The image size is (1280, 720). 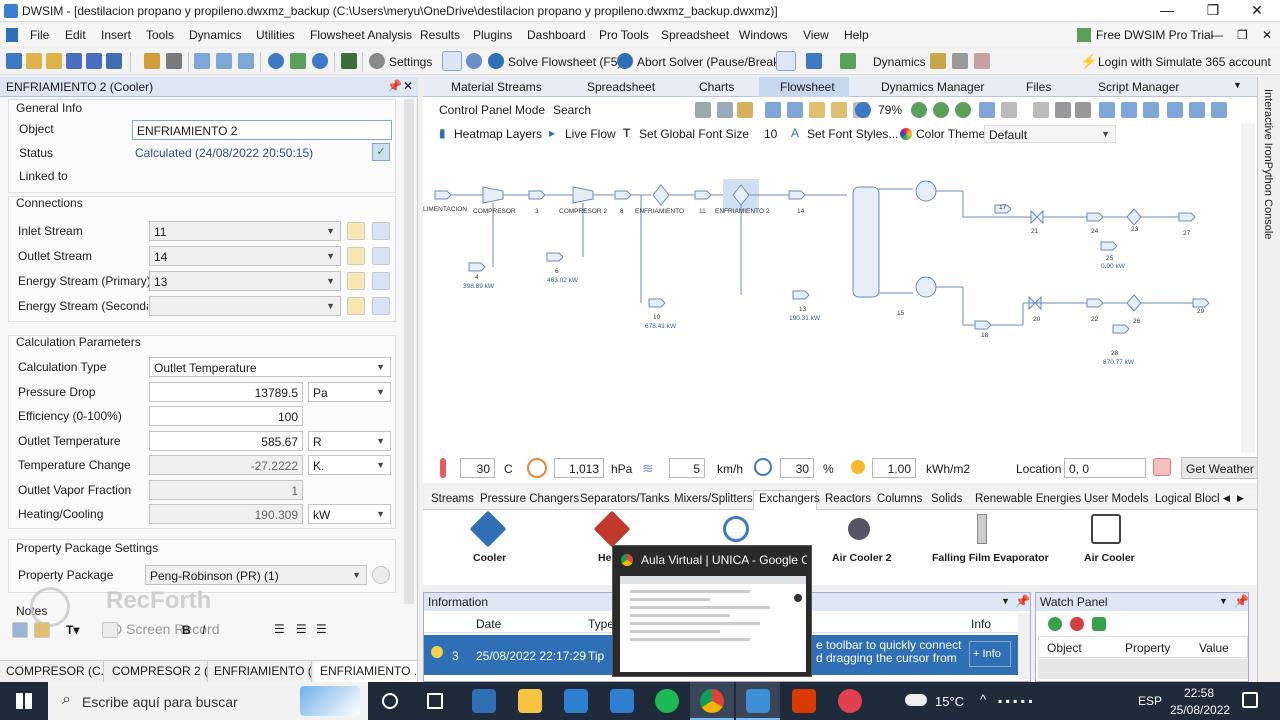 What do you see at coordinates (275, 35) in the screenshot?
I see `menu-utilities: Utilities` at bounding box center [275, 35].